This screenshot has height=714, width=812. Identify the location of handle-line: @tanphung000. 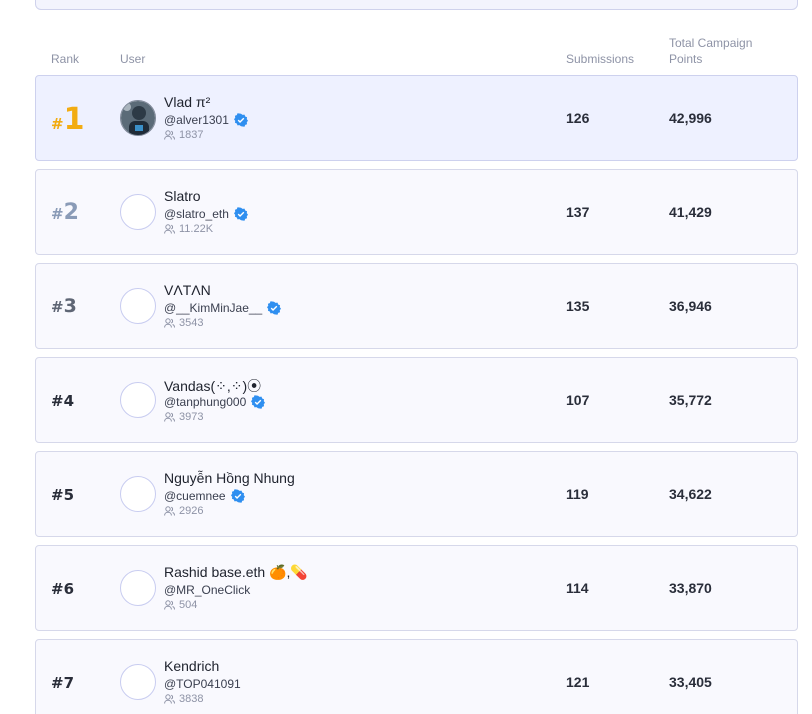
(215, 402).